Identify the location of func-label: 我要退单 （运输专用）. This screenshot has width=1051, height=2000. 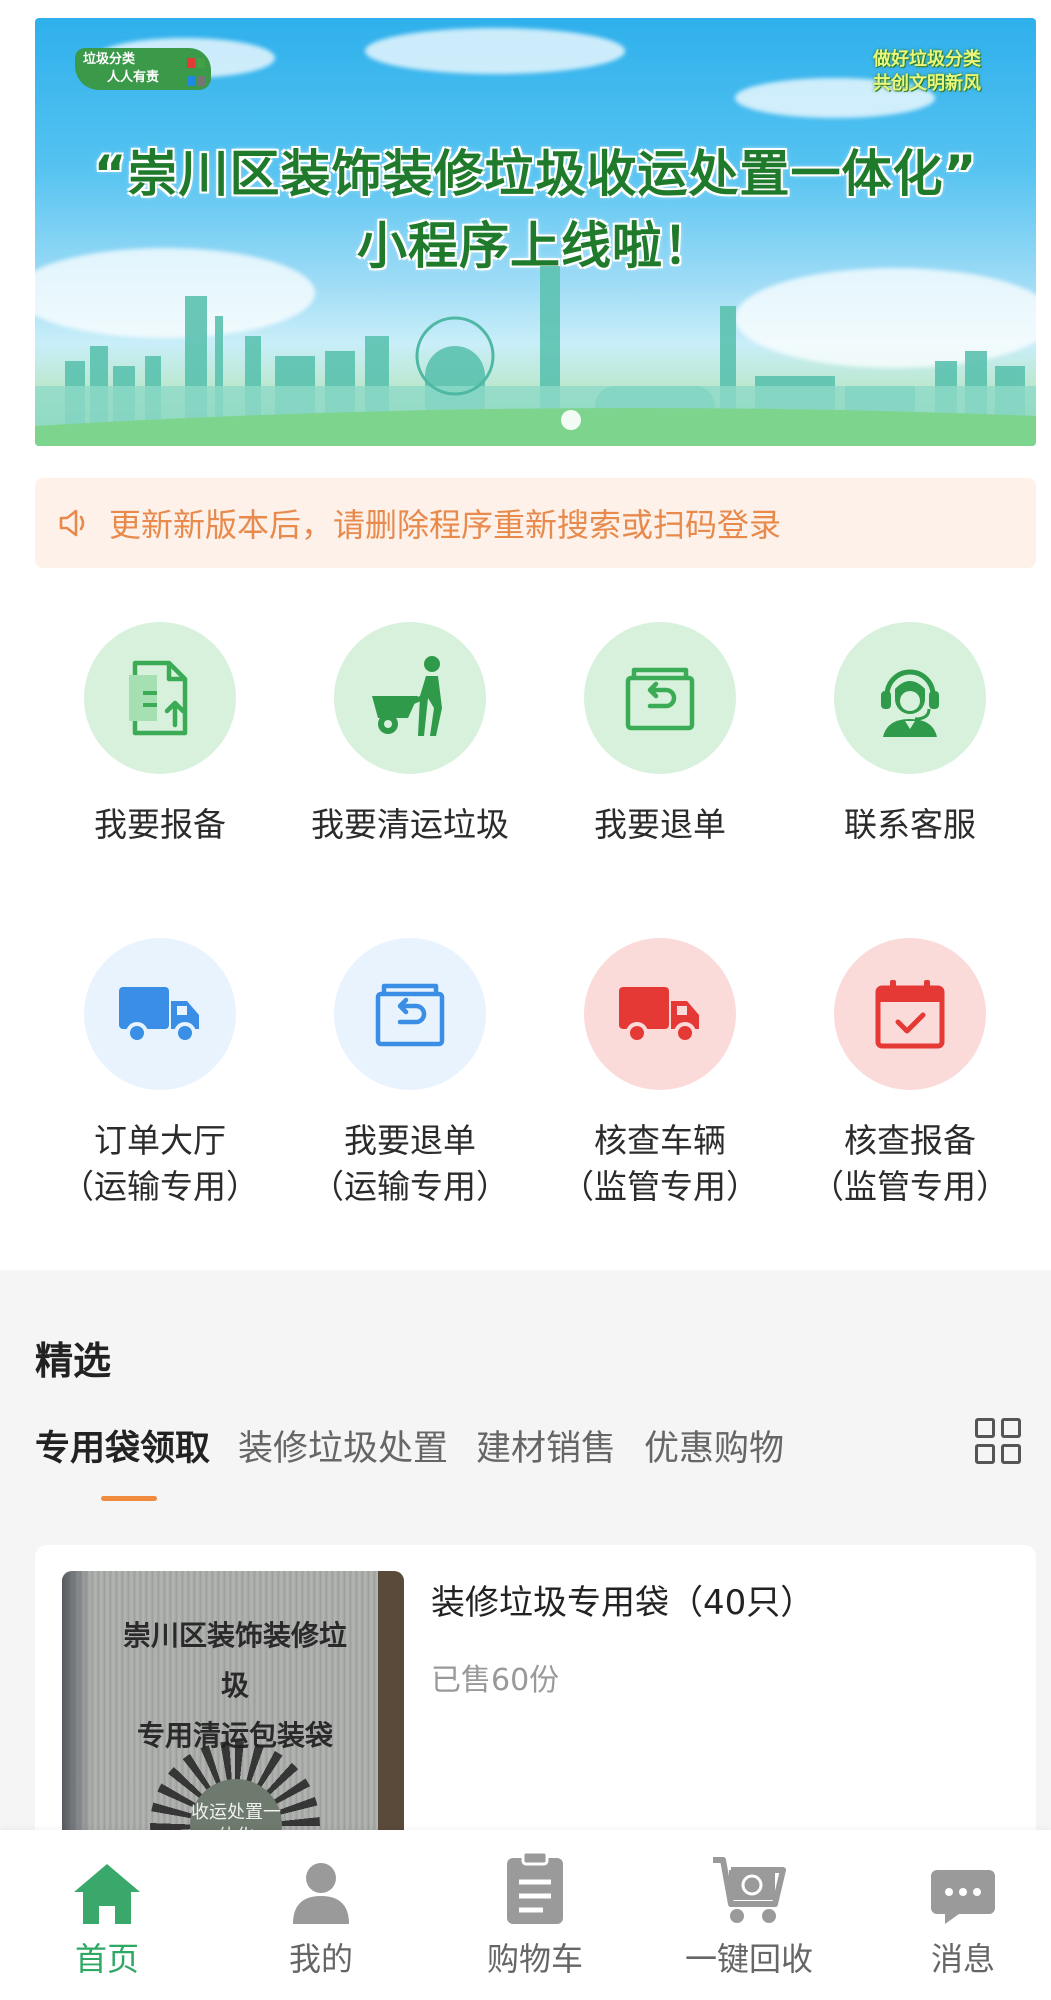
(410, 1164).